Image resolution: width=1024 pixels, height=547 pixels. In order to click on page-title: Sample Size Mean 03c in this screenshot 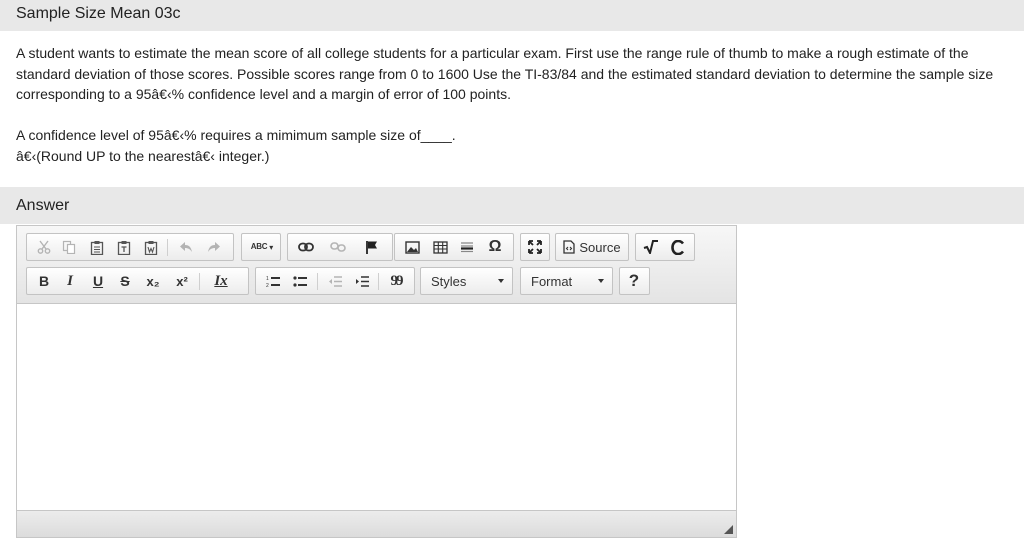, I will do `click(98, 13)`.